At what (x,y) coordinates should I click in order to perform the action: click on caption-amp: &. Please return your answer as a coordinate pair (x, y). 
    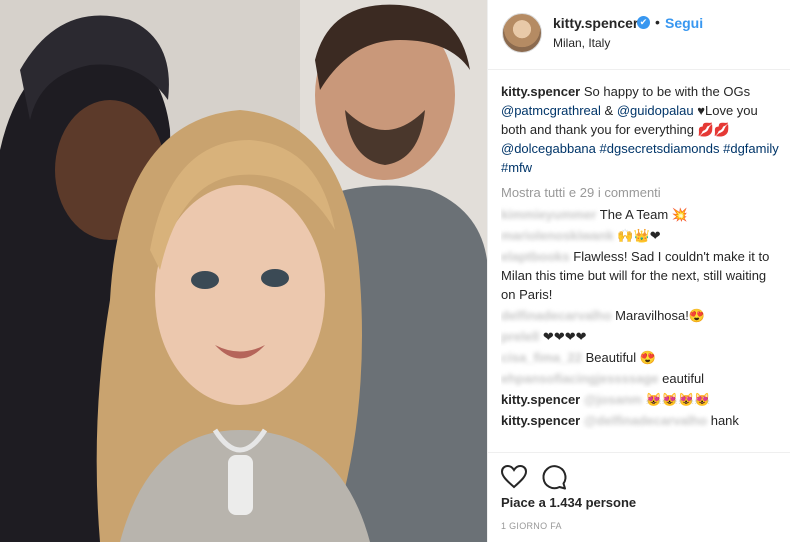
    Looking at the image, I should click on (609, 110).